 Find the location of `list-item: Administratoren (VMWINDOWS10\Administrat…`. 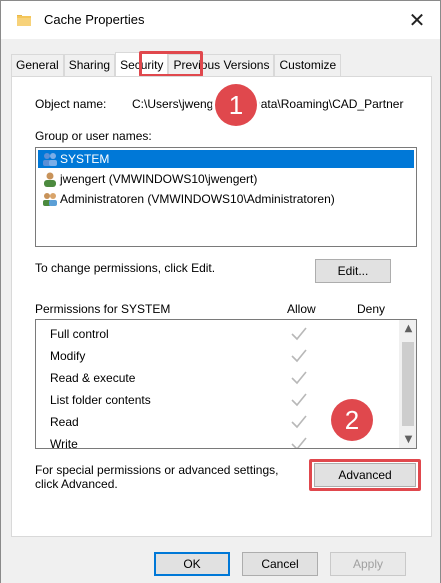

list-item: Administratoren (VMWINDOWS10\Administrat… is located at coordinates (186, 199).